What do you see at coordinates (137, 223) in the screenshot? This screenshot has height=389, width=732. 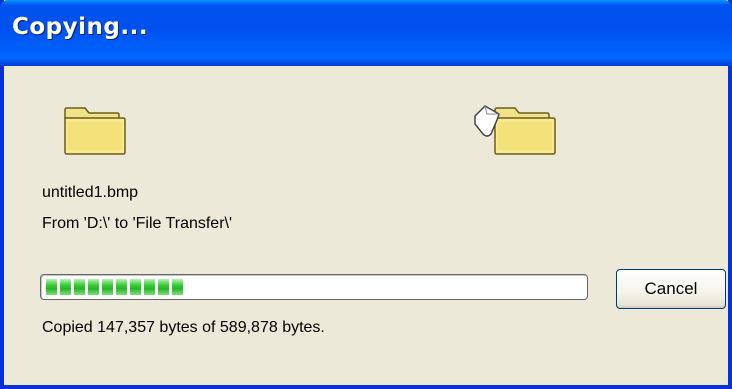 I see `source-destination-label: From 'D:\' to 'File Transfer\'` at bounding box center [137, 223].